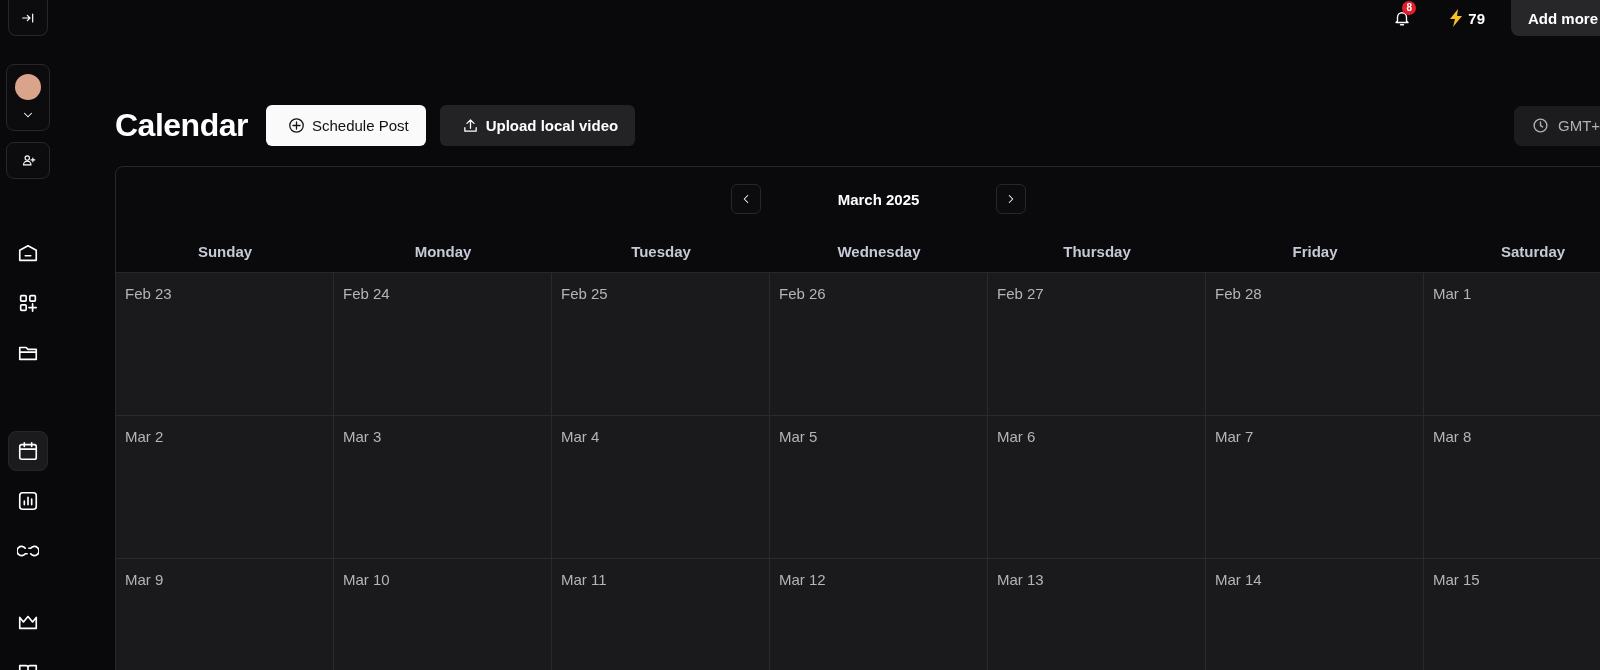 This screenshot has width=1600, height=670. What do you see at coordinates (144, 579) in the screenshot?
I see `day-label: Mar 9` at bounding box center [144, 579].